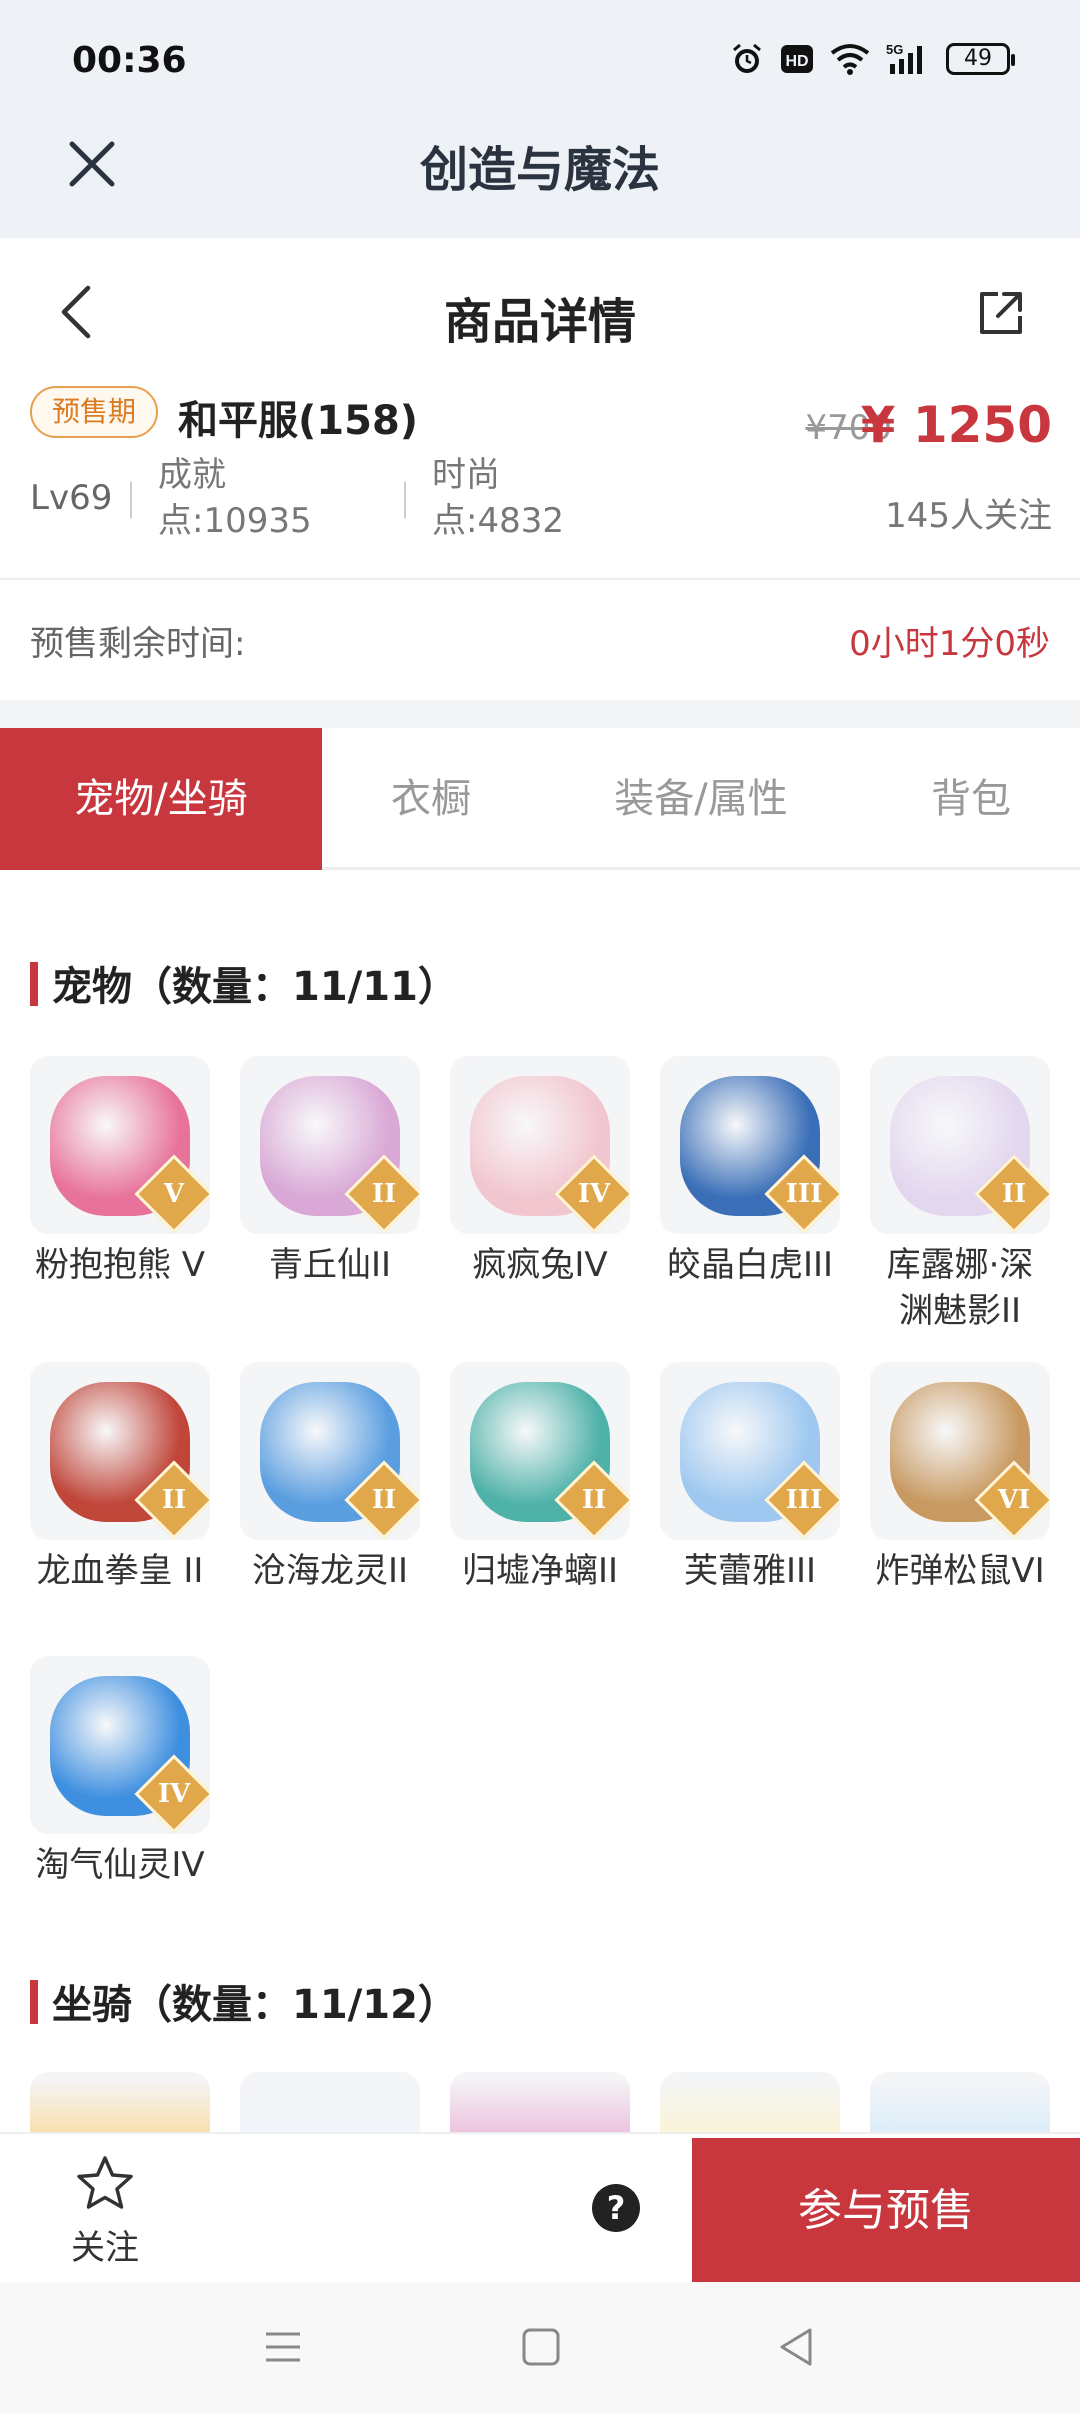 The height and width of the screenshot is (2414, 1080). I want to click on question-icon: ?, so click(616, 2208).